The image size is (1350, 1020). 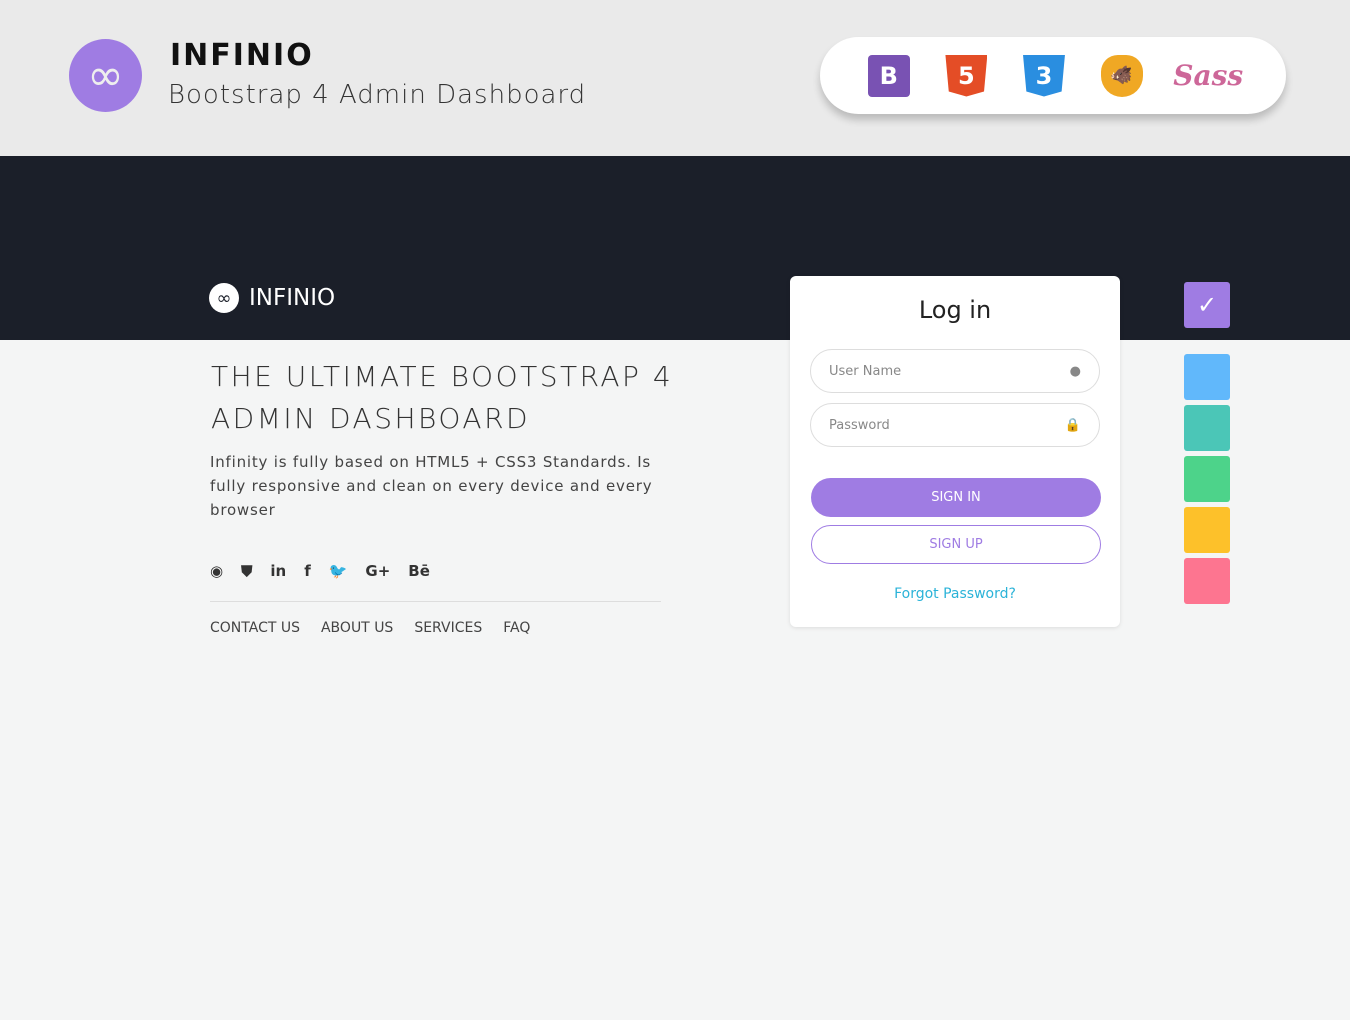 I want to click on swatch-yellow, so click(x=1207, y=530).